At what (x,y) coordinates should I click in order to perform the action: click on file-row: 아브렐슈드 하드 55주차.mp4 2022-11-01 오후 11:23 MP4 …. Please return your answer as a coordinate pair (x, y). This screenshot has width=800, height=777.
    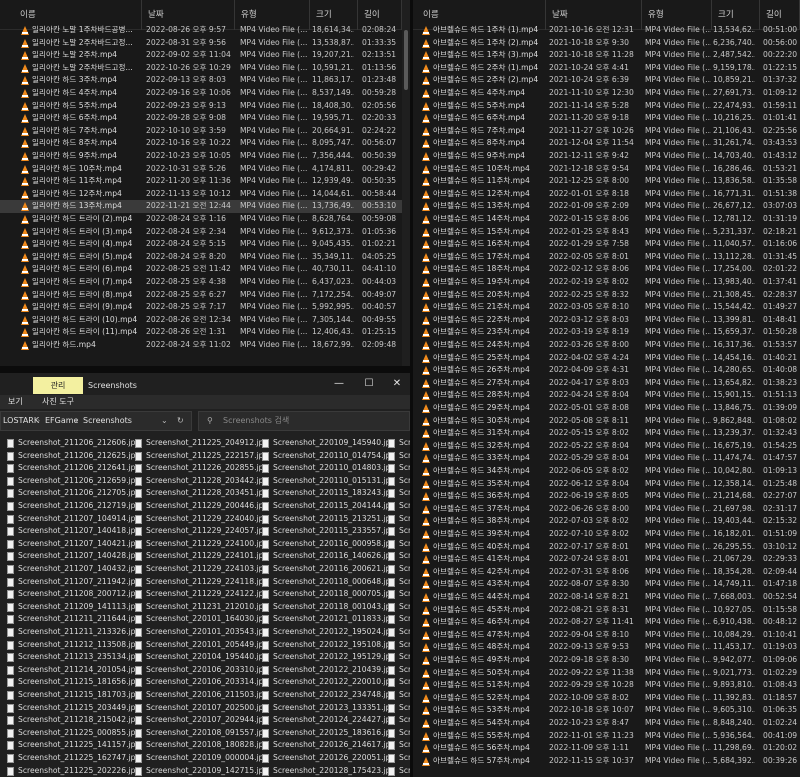
    Looking at the image, I should click on (606, 736).